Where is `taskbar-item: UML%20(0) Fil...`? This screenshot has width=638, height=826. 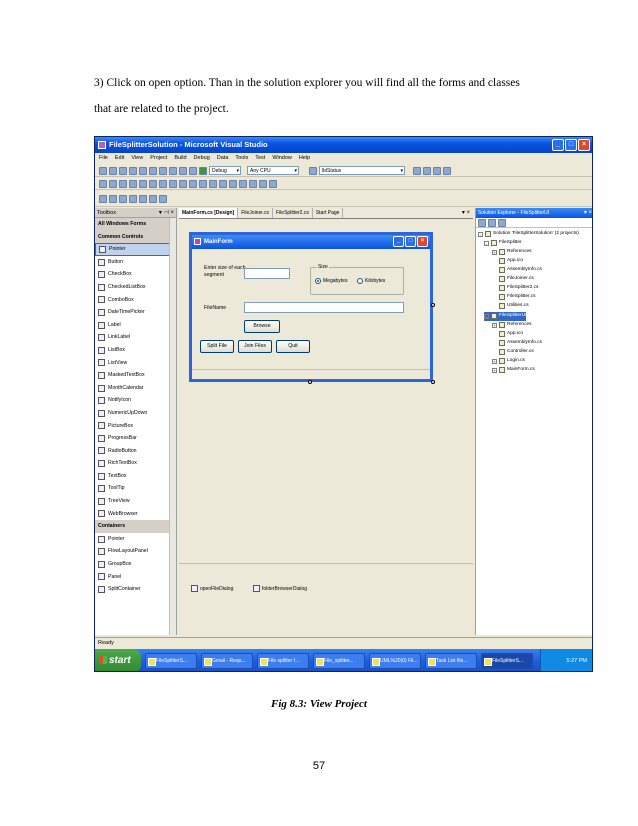
taskbar-item: UML%20(0) Fil... is located at coordinates (395, 661).